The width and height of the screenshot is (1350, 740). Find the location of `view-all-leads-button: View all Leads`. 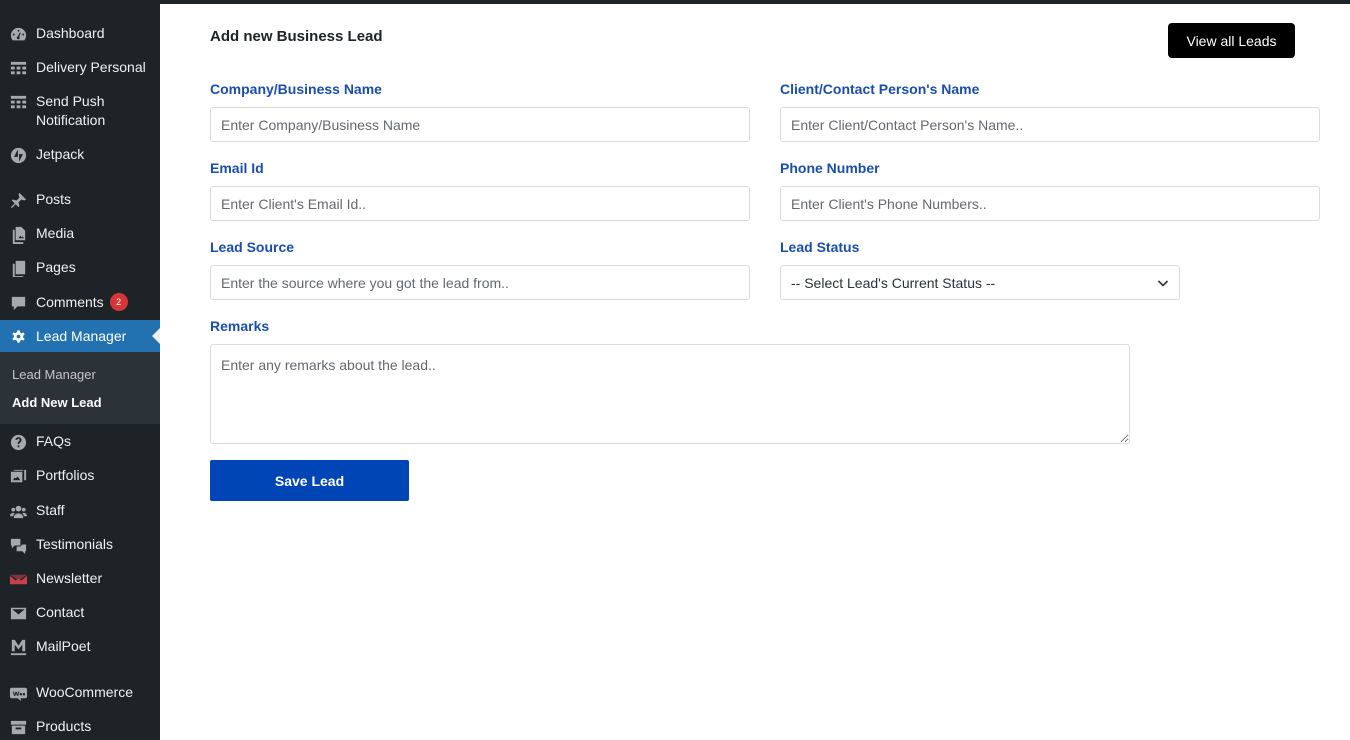

view-all-leads-button: View all Leads is located at coordinates (1231, 40).